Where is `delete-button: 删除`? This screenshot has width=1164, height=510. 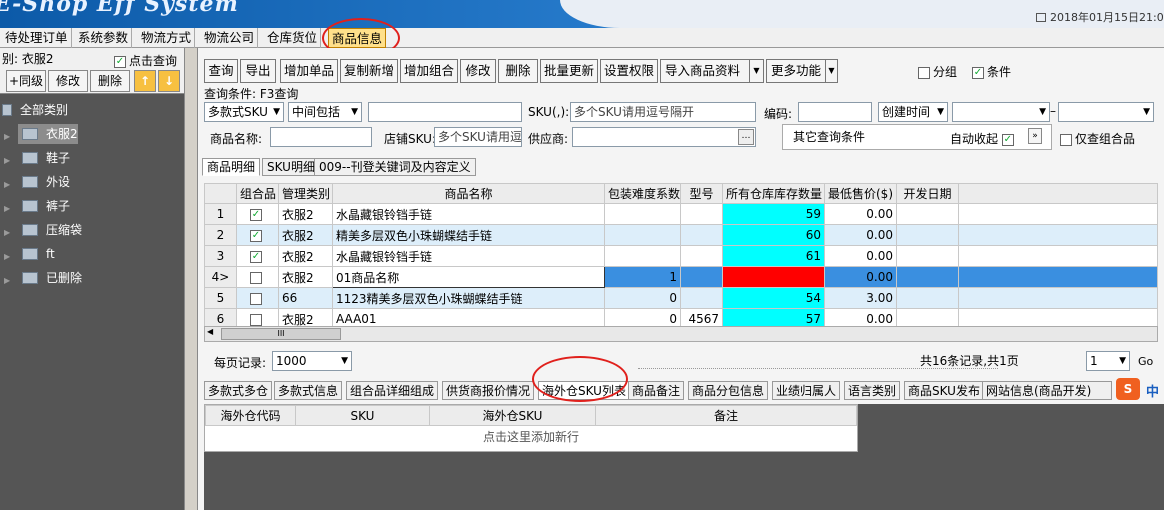 delete-button: 删除 is located at coordinates (518, 71).